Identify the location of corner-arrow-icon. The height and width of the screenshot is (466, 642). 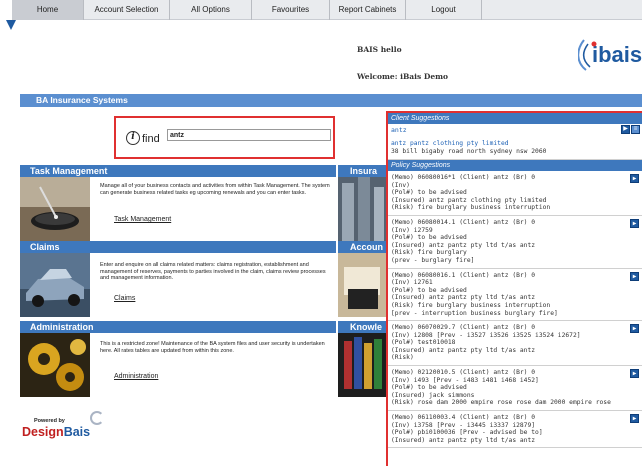
(11, 25).